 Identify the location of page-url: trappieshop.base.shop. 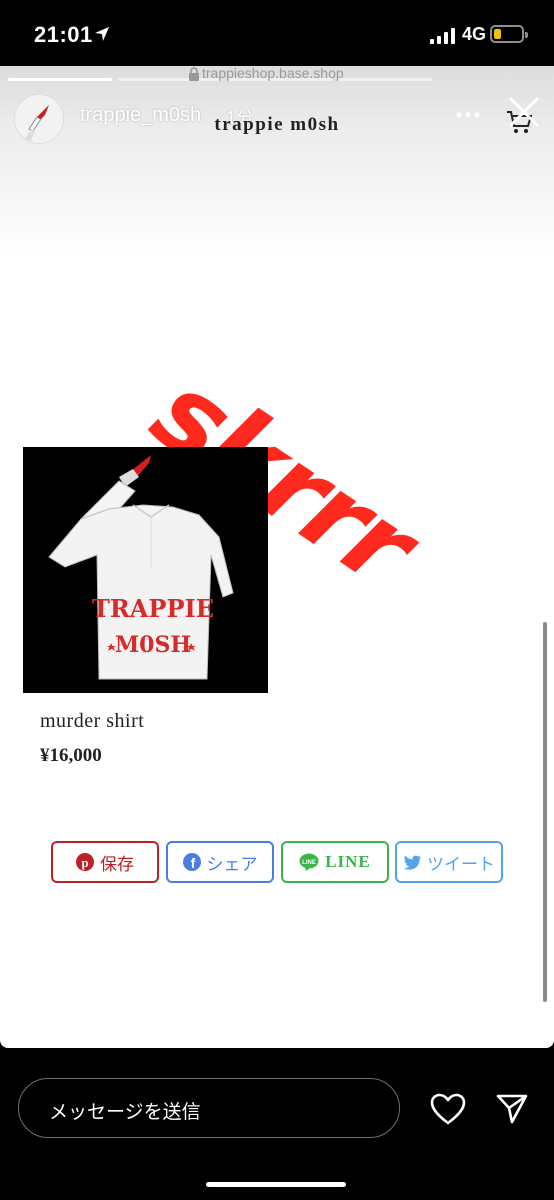
(273, 73).